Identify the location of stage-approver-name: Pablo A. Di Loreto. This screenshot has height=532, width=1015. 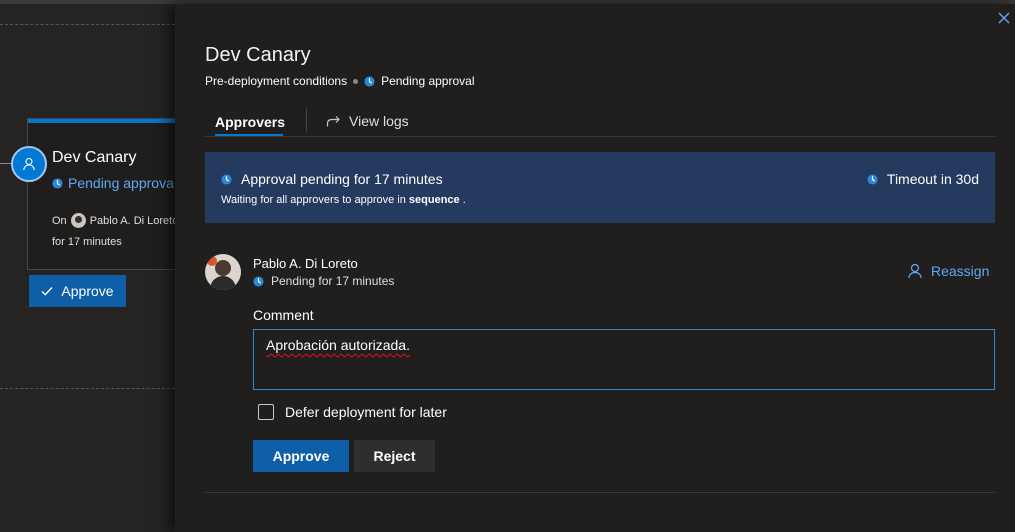
(132, 220).